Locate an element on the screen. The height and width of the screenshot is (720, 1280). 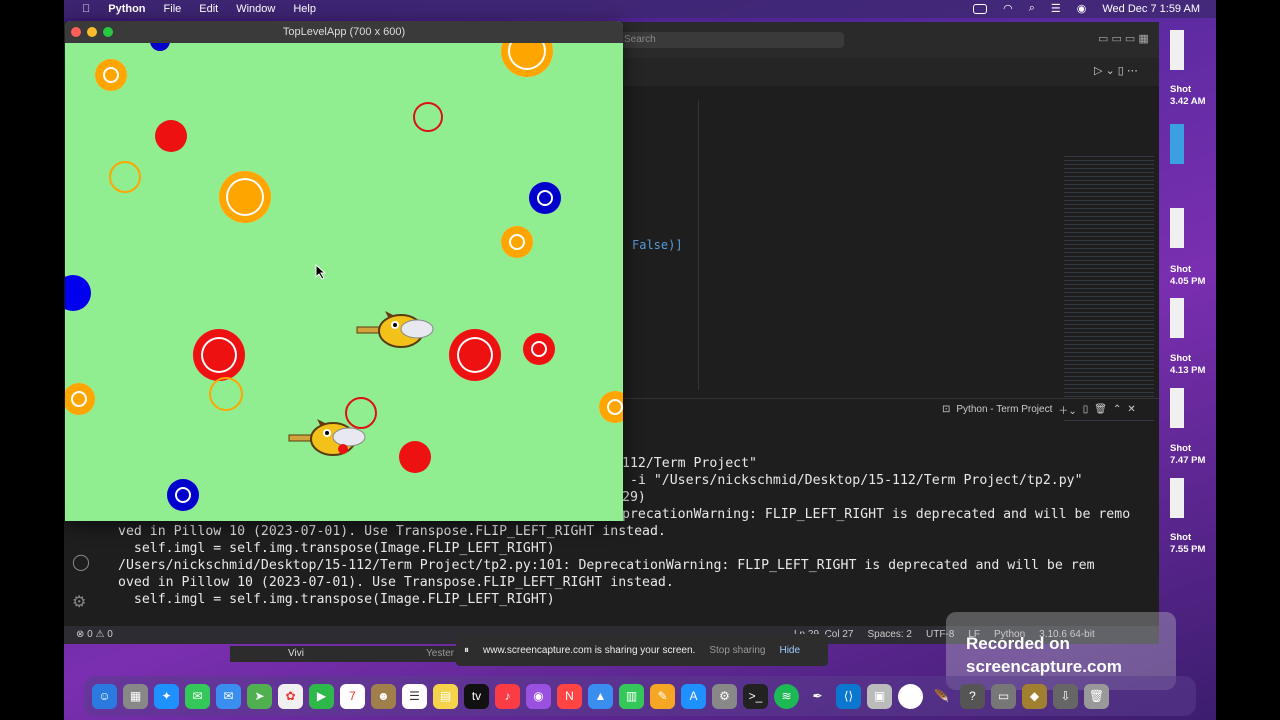
desktop-file-label: Shot 4.05 PM is located at coordinates (1188, 275).